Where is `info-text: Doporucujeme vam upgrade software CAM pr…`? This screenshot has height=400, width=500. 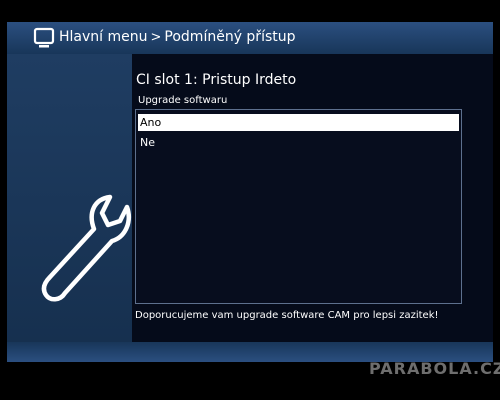 info-text: Doporucujeme vam upgrade software CAM pr… is located at coordinates (287, 315).